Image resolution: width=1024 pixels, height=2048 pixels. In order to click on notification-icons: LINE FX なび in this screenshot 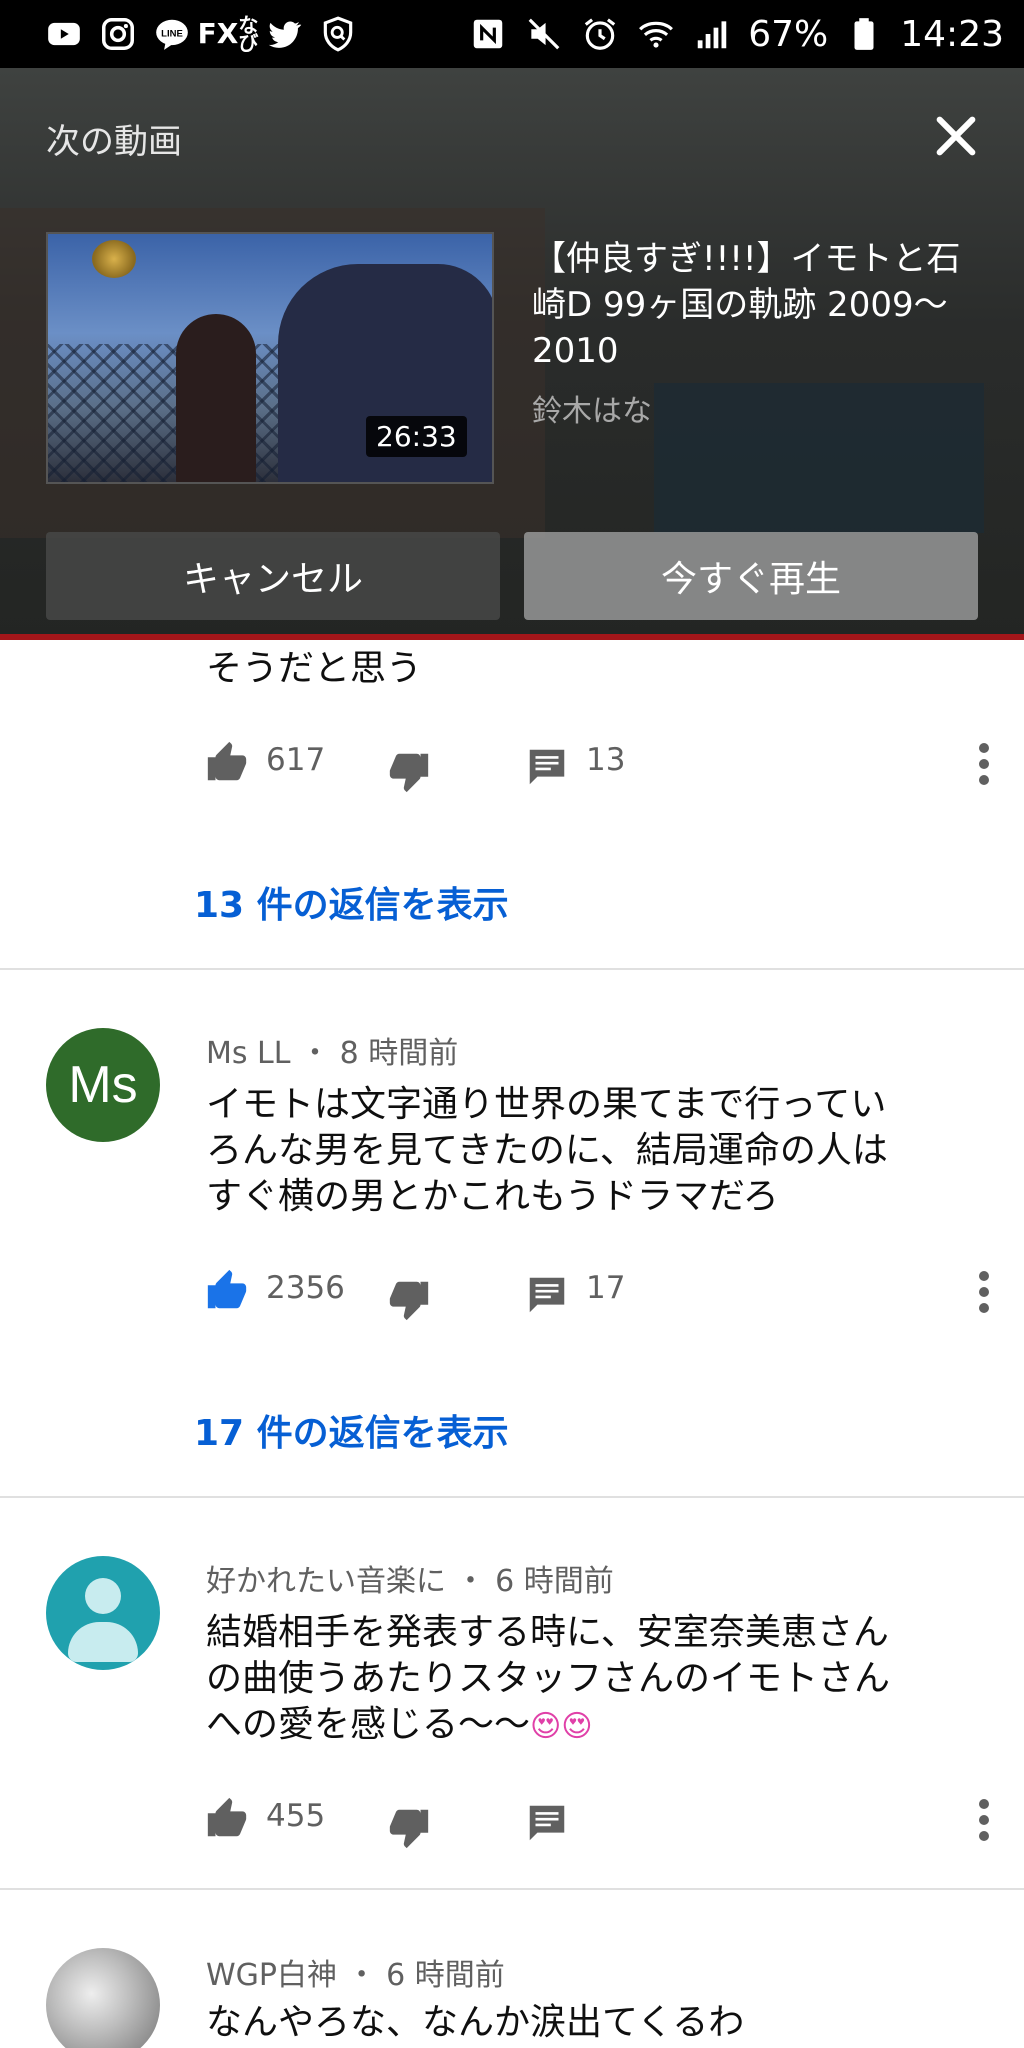, I will do `click(201, 34)`.